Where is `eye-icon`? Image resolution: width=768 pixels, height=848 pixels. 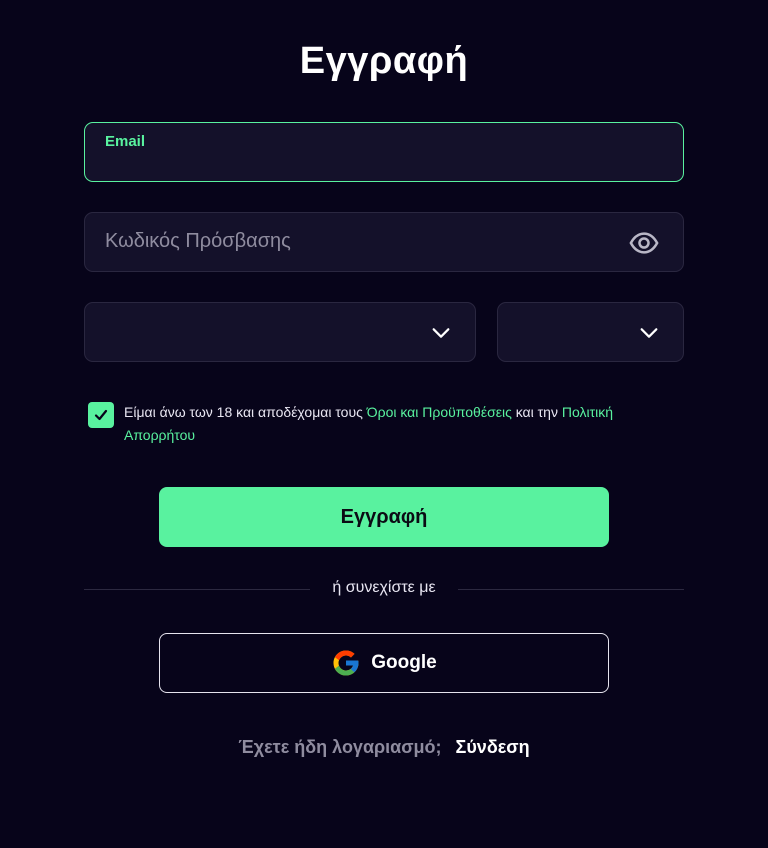
eye-icon is located at coordinates (644, 243).